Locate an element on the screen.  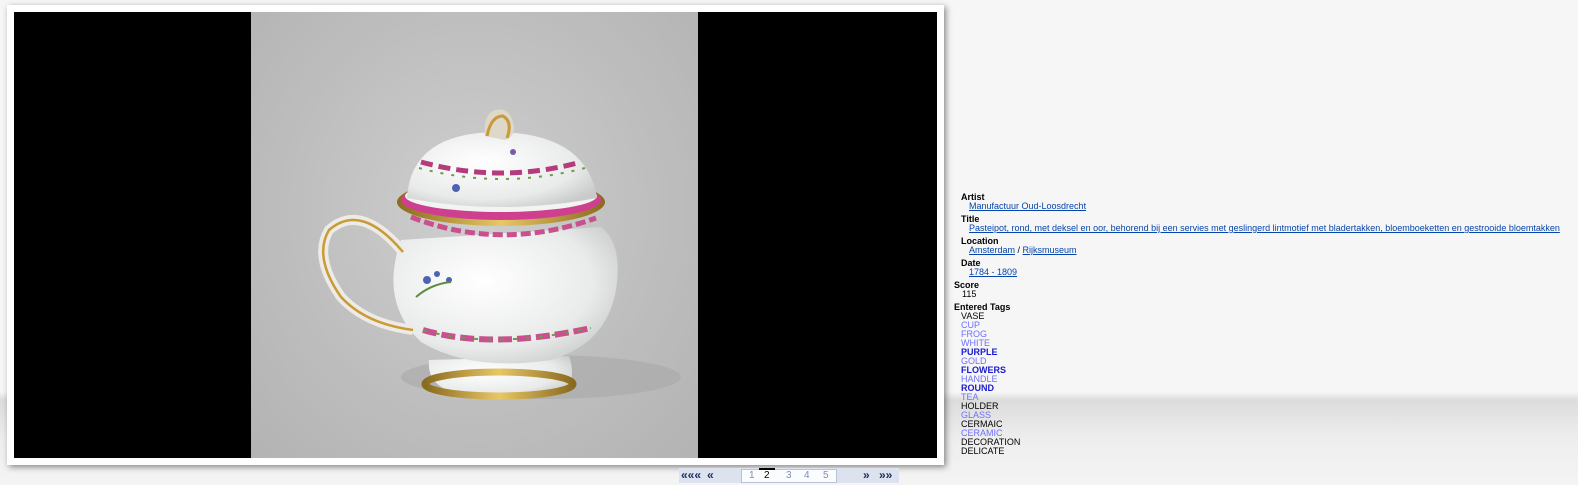
previous-page-button: « is located at coordinates (710, 475).